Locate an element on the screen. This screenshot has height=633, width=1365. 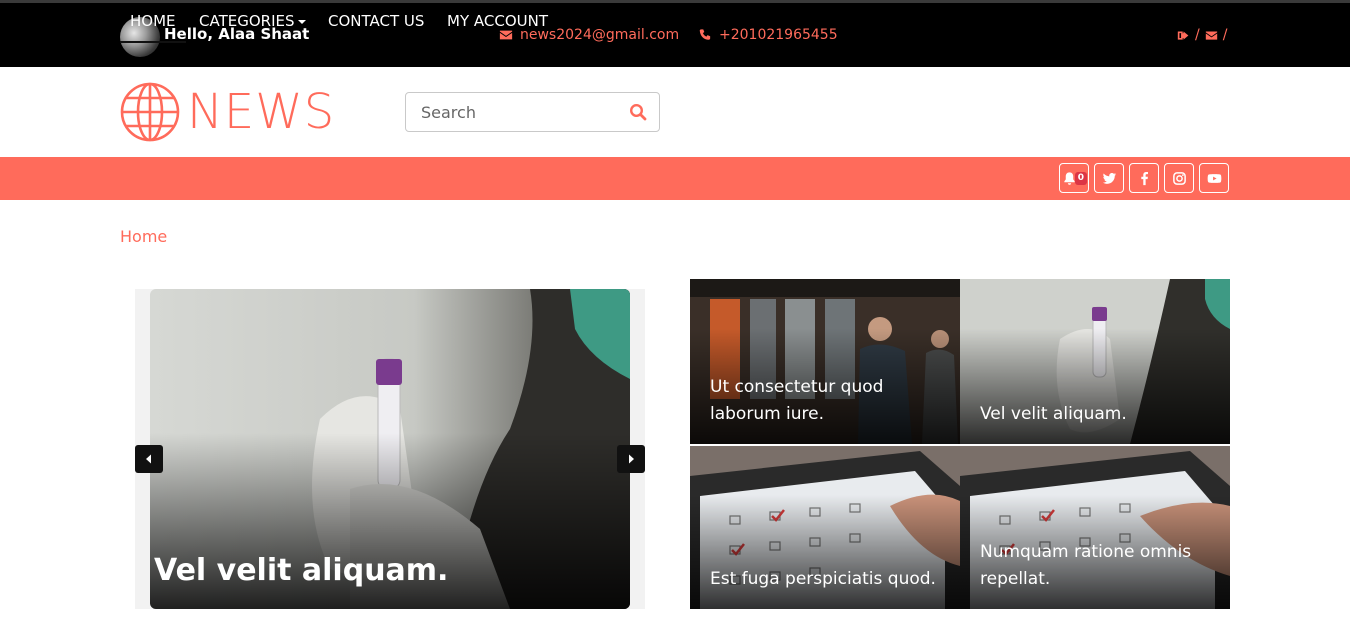
chevron-right-icon is located at coordinates (631, 459).